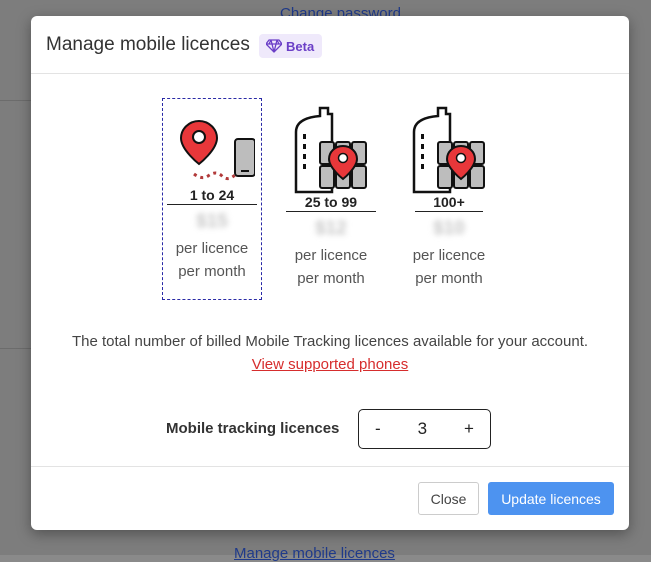 The height and width of the screenshot is (562, 651). Describe the element at coordinates (551, 498) in the screenshot. I see `update-licences-button: Update licences` at that location.